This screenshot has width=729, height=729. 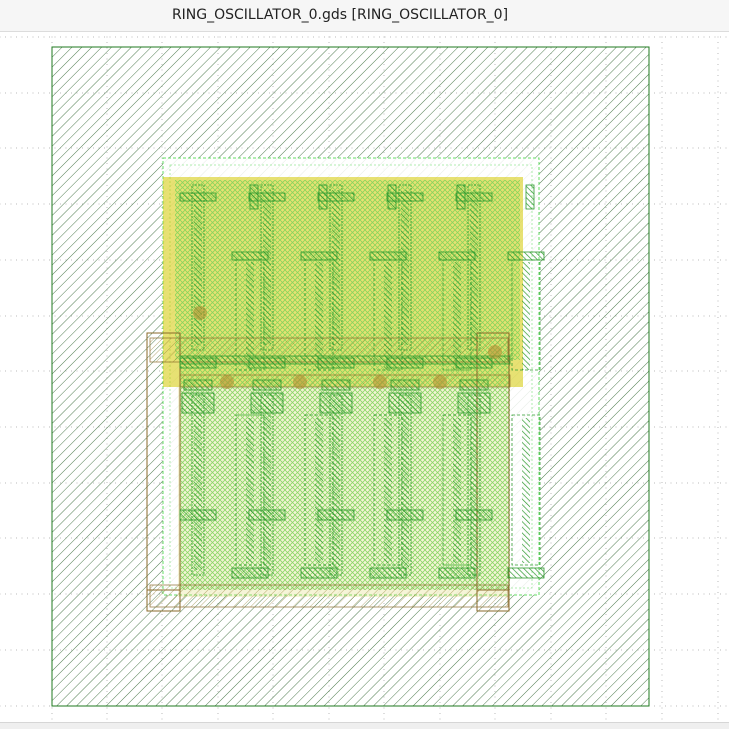 What do you see at coordinates (530, 197) in the screenshot?
I see `gate-stub-top` at bounding box center [530, 197].